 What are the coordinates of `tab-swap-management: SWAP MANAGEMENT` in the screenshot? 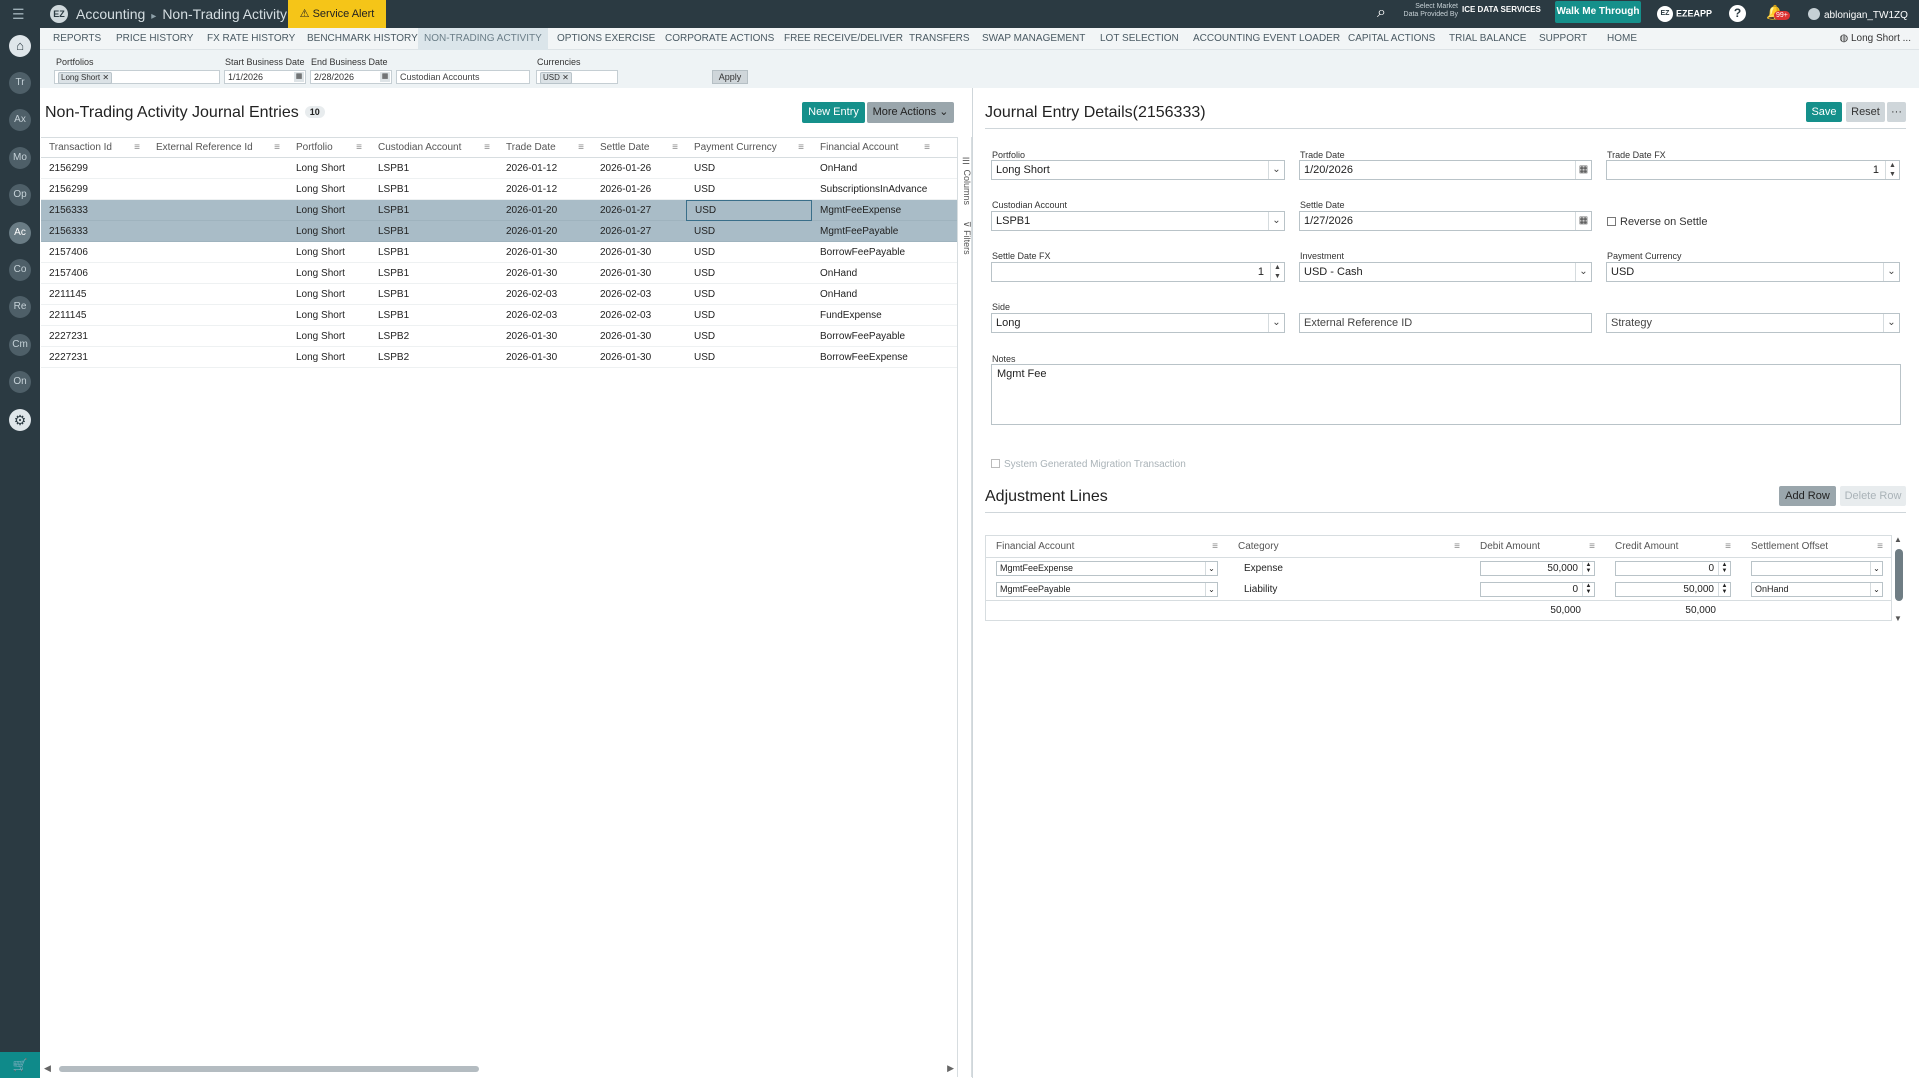 It's located at (1033, 39).